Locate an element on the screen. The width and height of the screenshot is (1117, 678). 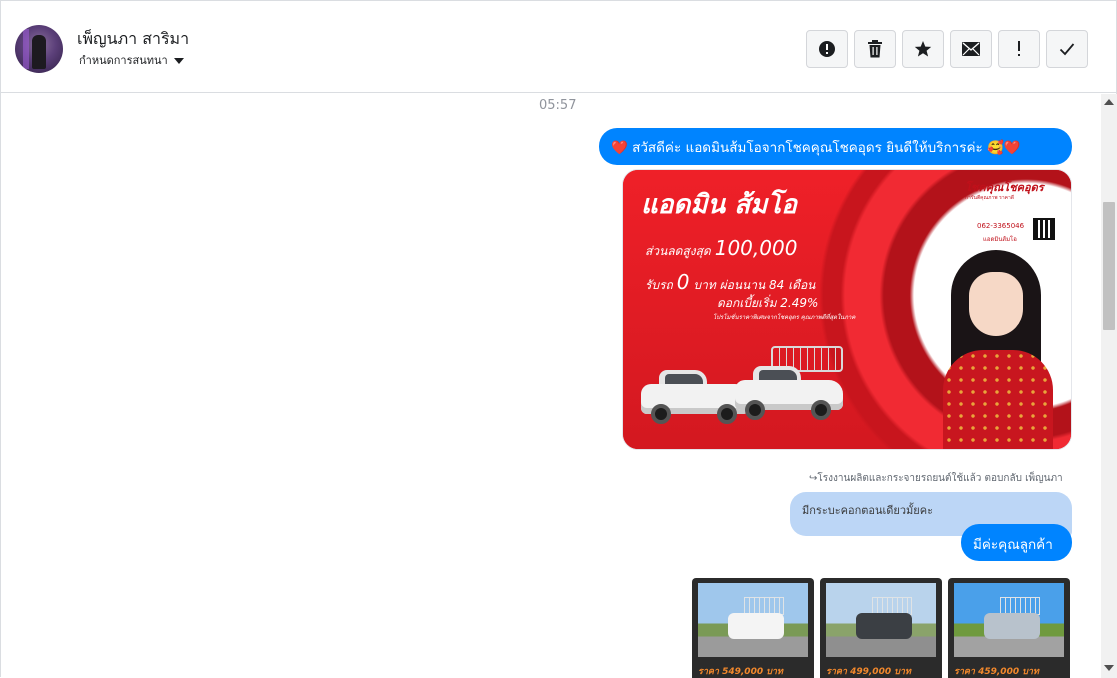
important-button is located at coordinates (1019, 49).